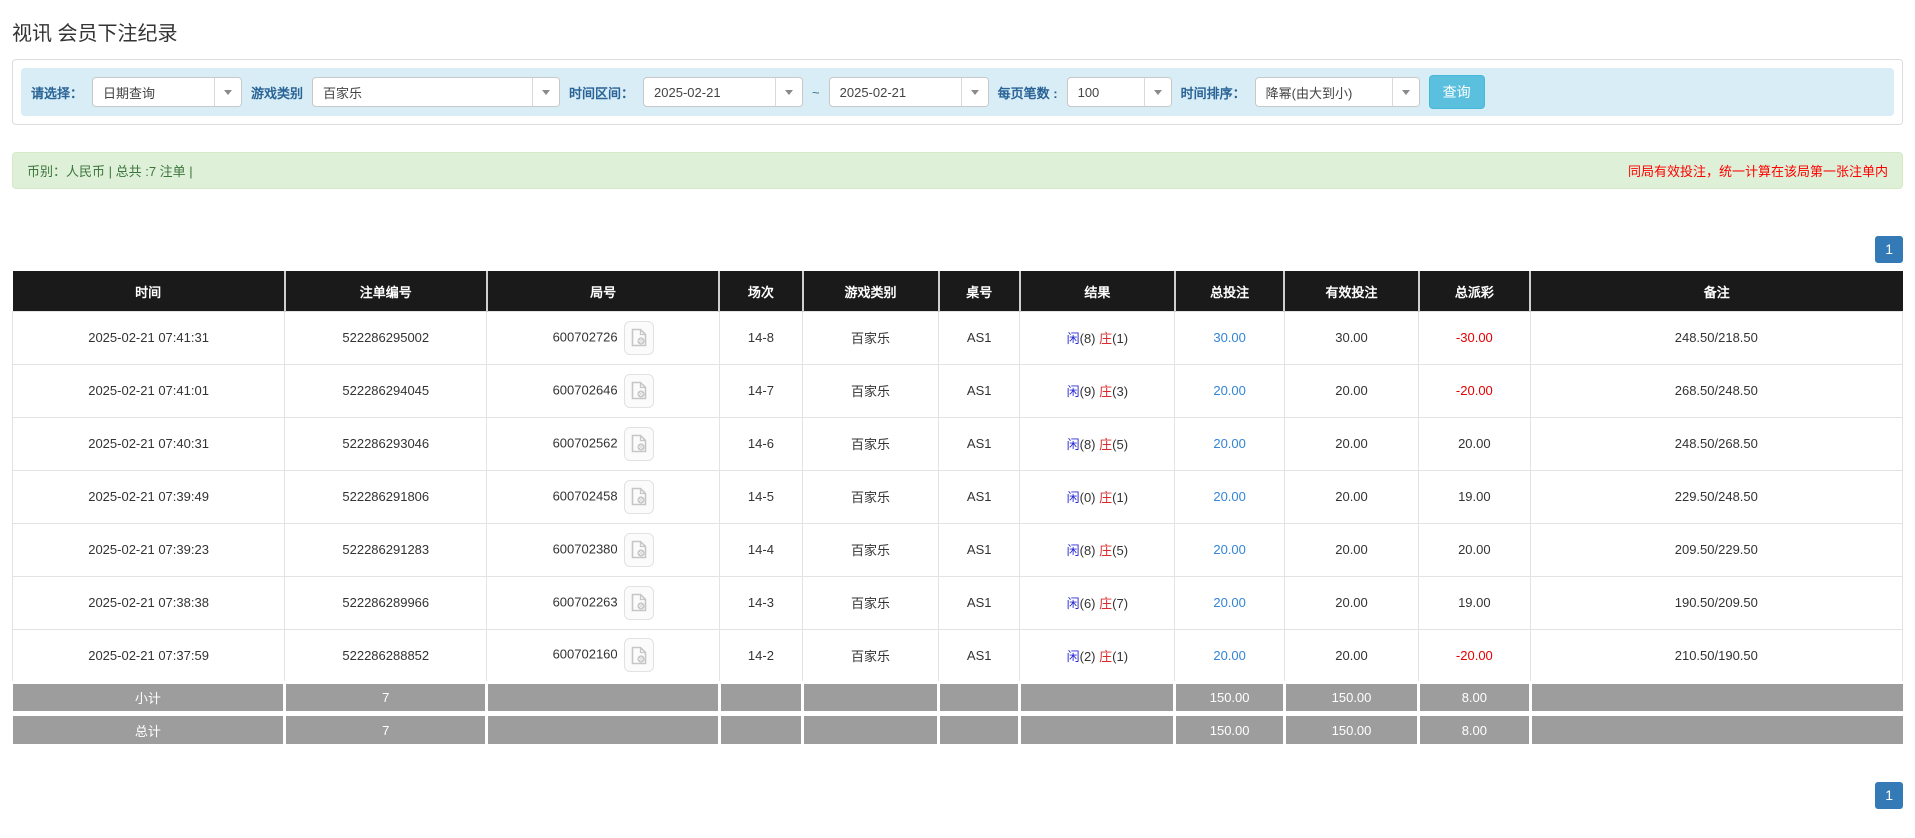 The width and height of the screenshot is (1915, 838). What do you see at coordinates (148, 390) in the screenshot?
I see `cell-time: 2025-02-21 07:41:01` at bounding box center [148, 390].